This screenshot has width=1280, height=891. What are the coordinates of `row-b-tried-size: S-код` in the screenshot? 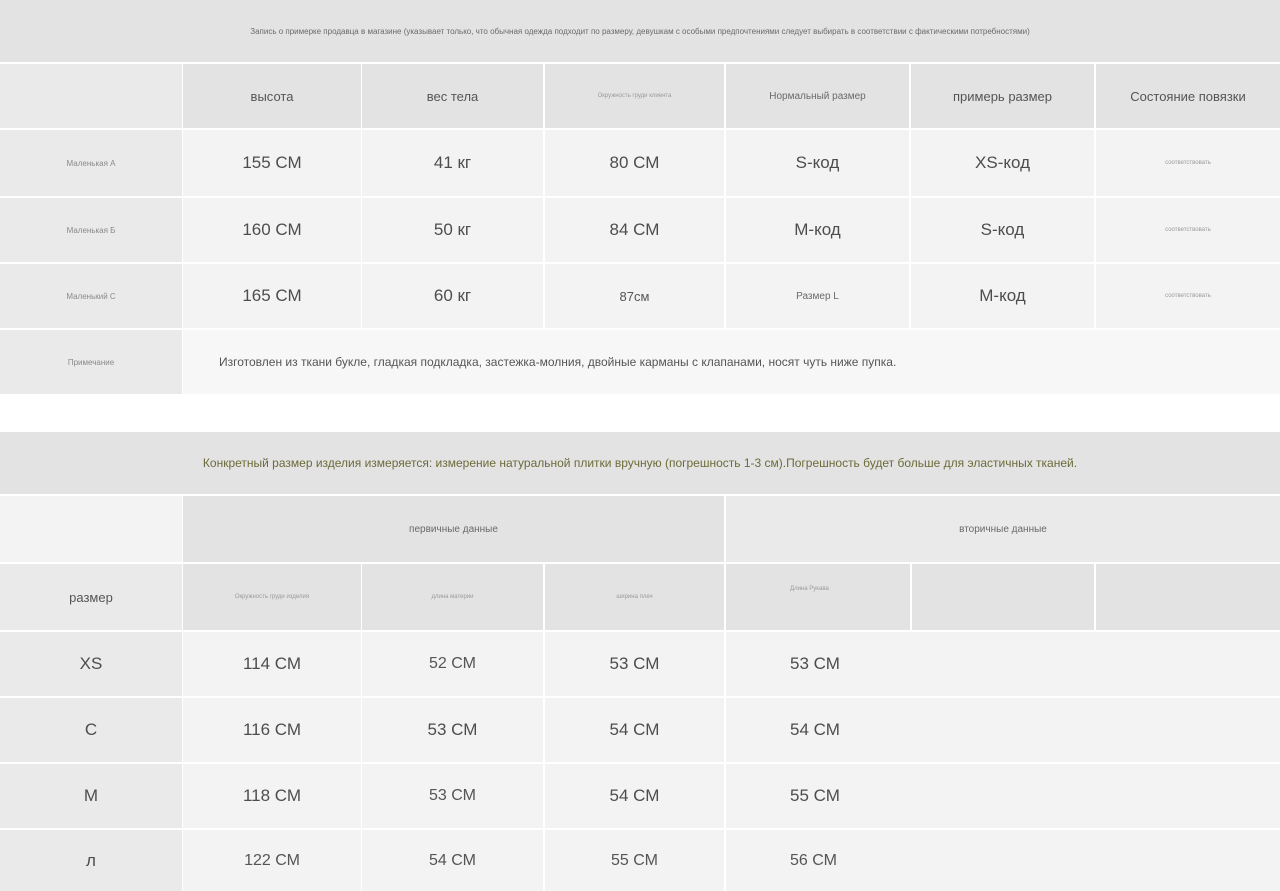 It's located at (1002, 230).